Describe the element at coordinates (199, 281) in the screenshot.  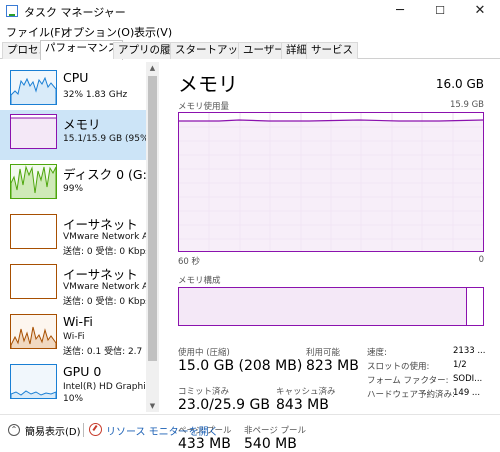
I see `composition-label: メモリ構成` at that location.